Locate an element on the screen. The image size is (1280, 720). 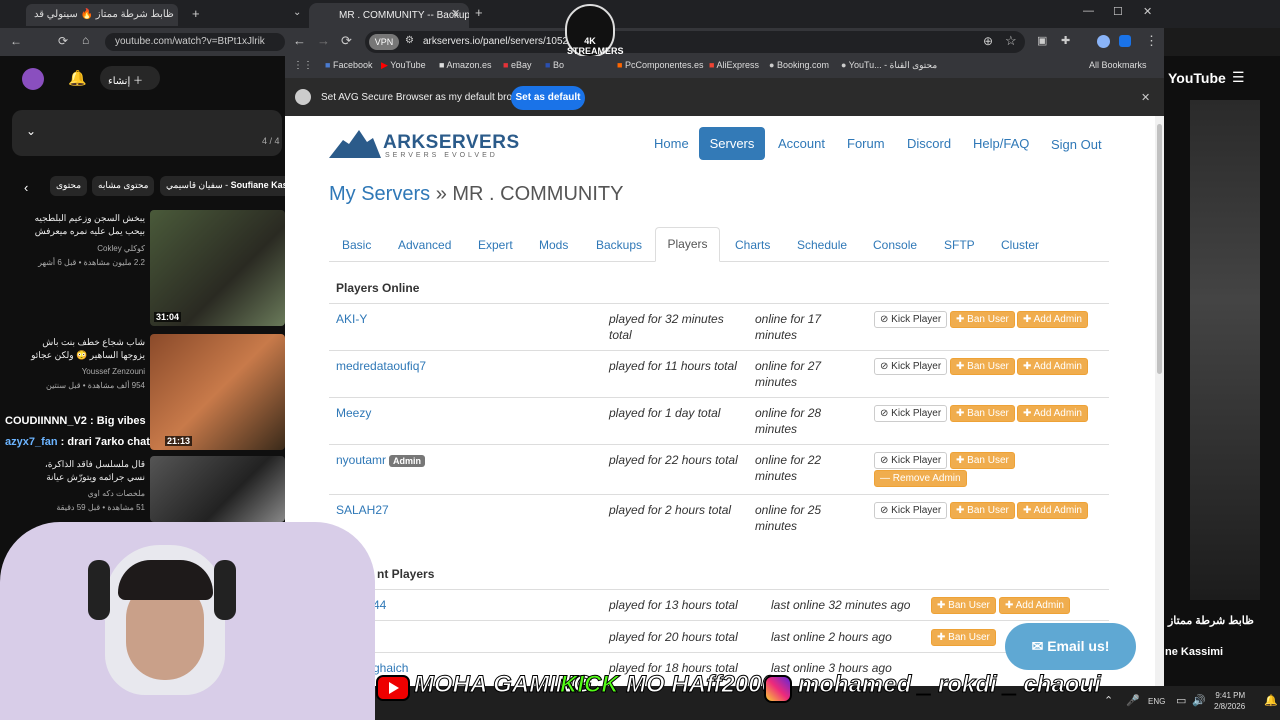
avatar is located at coordinates (33, 79).